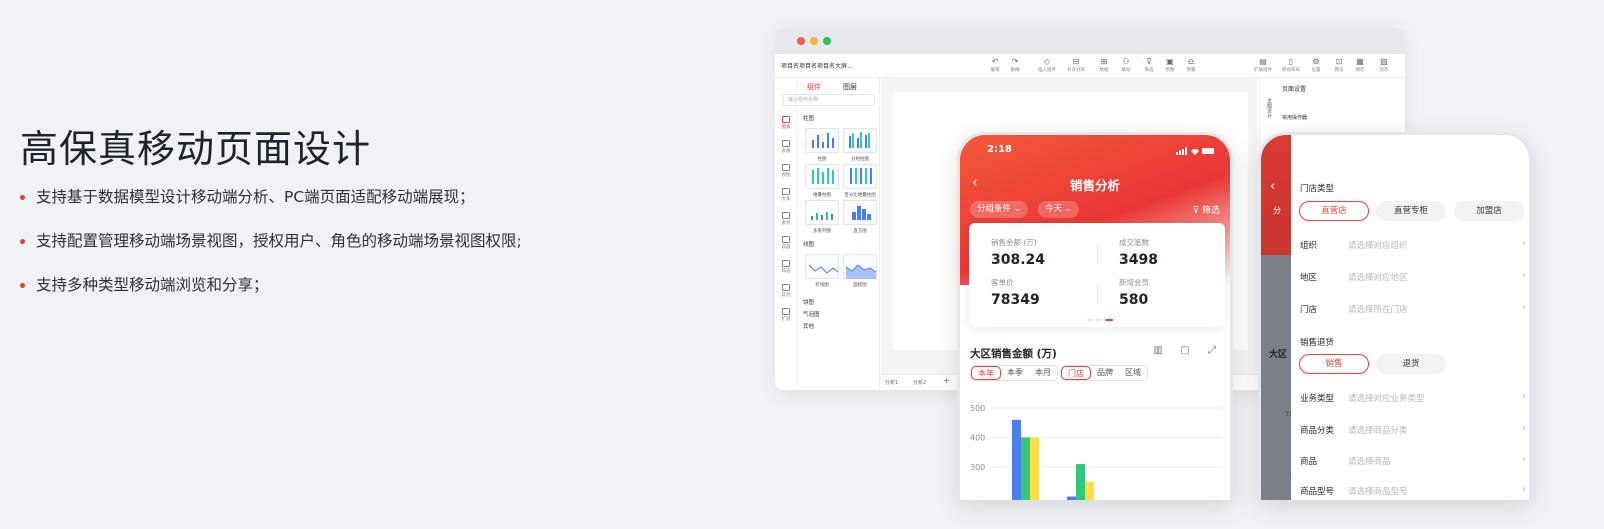 This screenshot has width=1604, height=529. I want to click on mobile-layout-button: ▯ 移动布局, so click(1291, 65).